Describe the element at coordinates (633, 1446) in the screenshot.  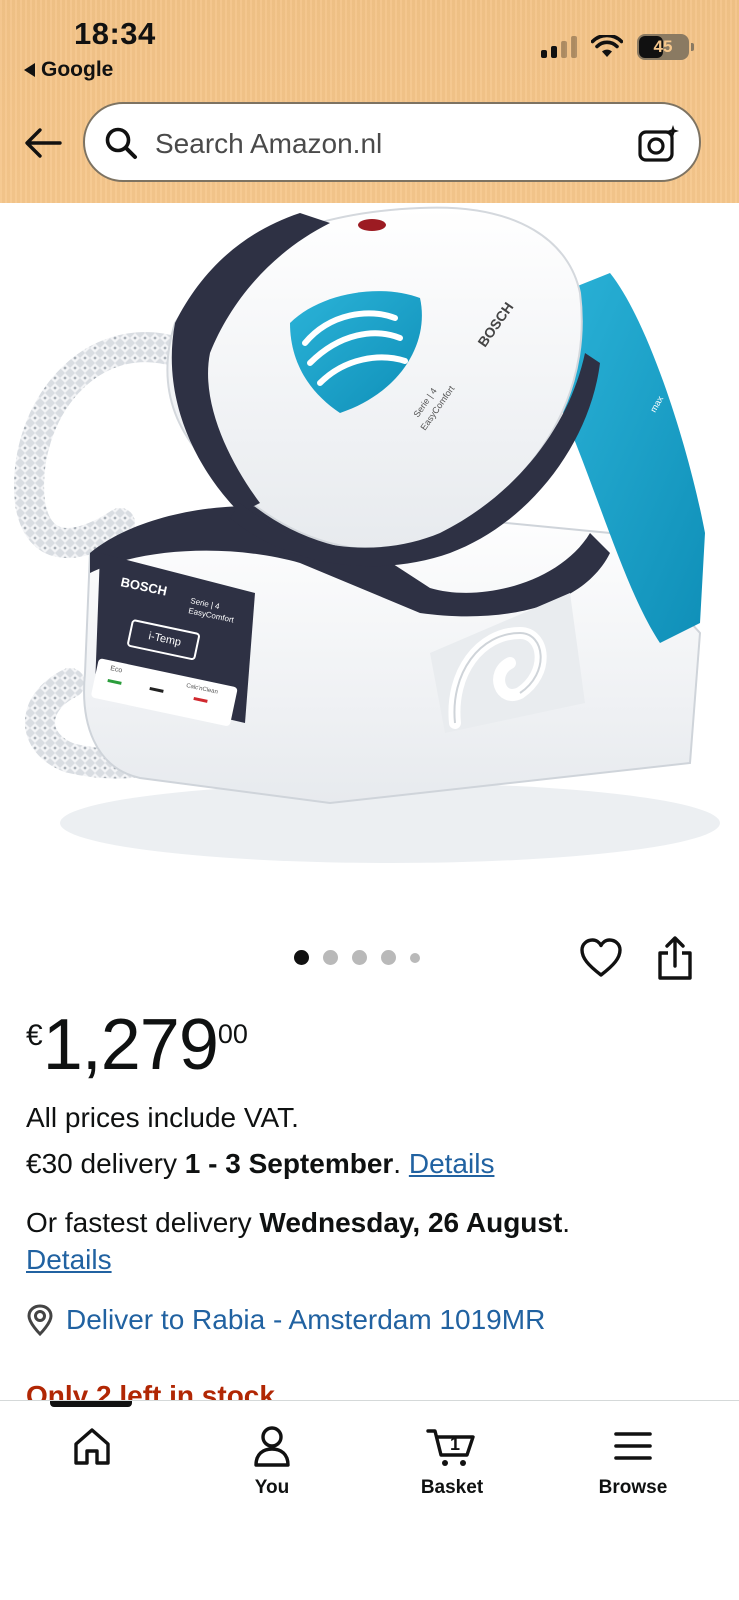
I see `menu-icon` at that location.